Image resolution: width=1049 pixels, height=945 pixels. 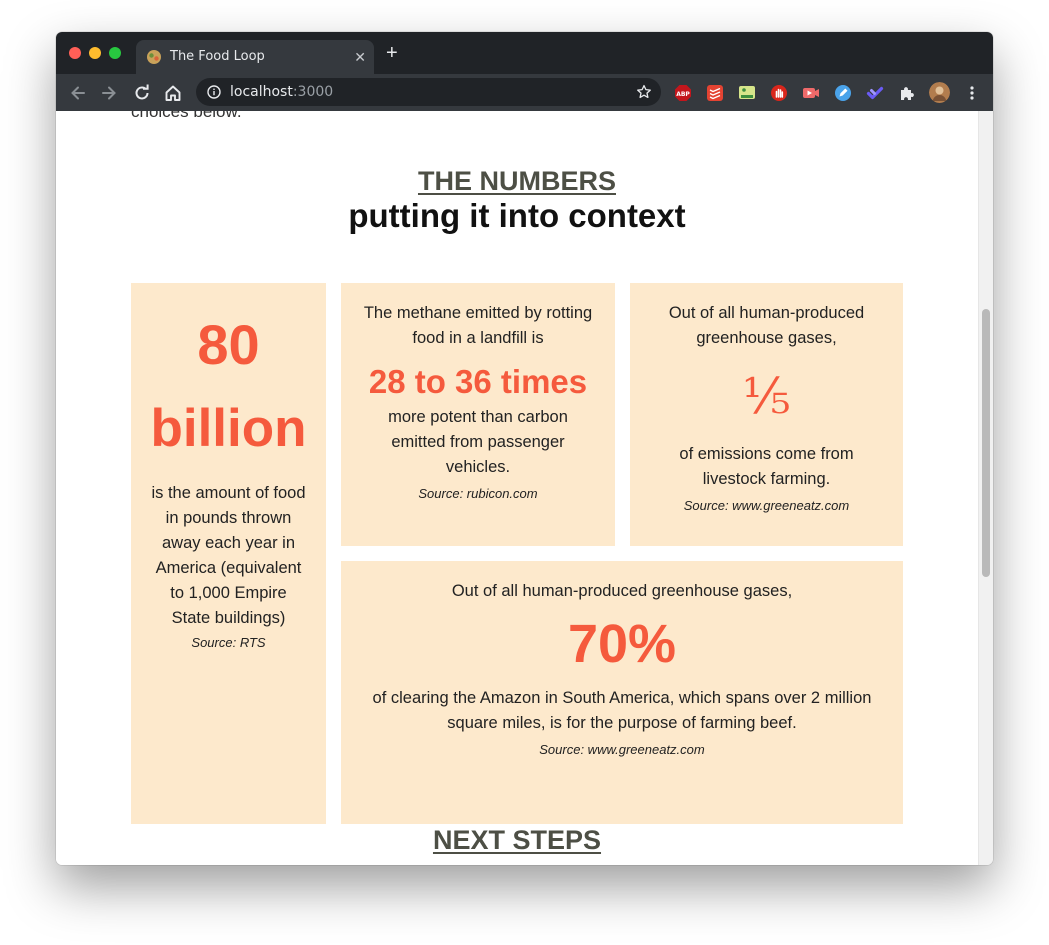 I want to click on food-loop-favicon-icon, so click(x=154, y=57).